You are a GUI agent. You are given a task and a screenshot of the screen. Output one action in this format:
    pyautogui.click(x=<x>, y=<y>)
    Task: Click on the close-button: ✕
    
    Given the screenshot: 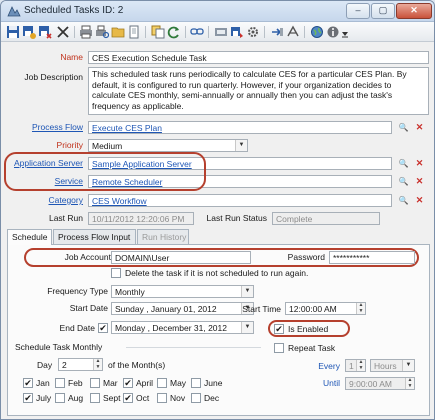 What is the action you would take?
    pyautogui.click(x=414, y=11)
    